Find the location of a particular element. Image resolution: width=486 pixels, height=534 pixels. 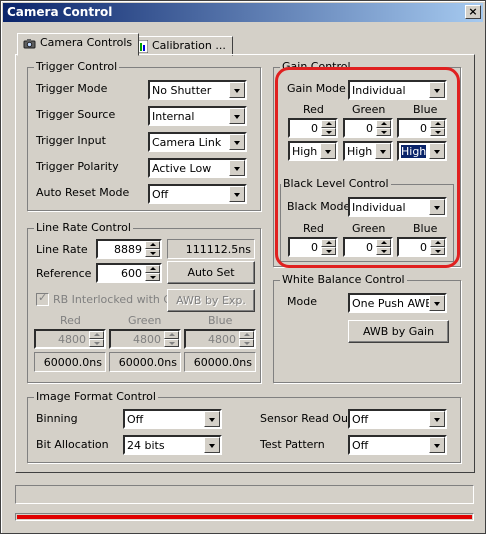

image-format-legend: Image Format Control is located at coordinates (96, 396).